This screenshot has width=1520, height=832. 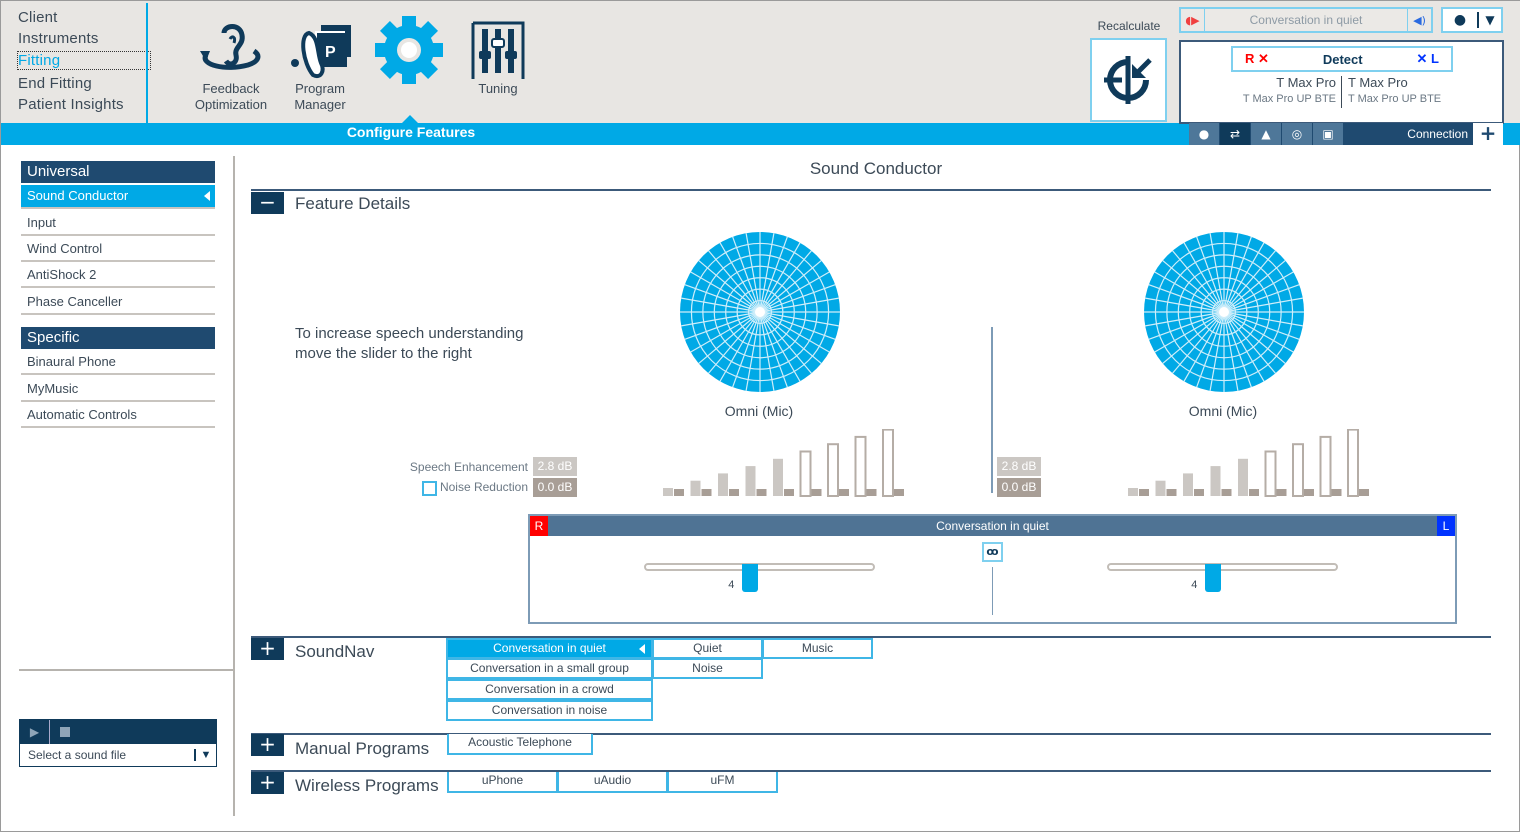 What do you see at coordinates (1223, 411) in the screenshot?
I see `pattern-label-left: Omni (Mic)` at bounding box center [1223, 411].